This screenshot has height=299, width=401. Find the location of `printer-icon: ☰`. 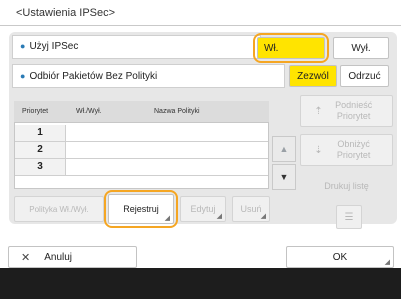

printer-icon: ☰ is located at coordinates (349, 217).